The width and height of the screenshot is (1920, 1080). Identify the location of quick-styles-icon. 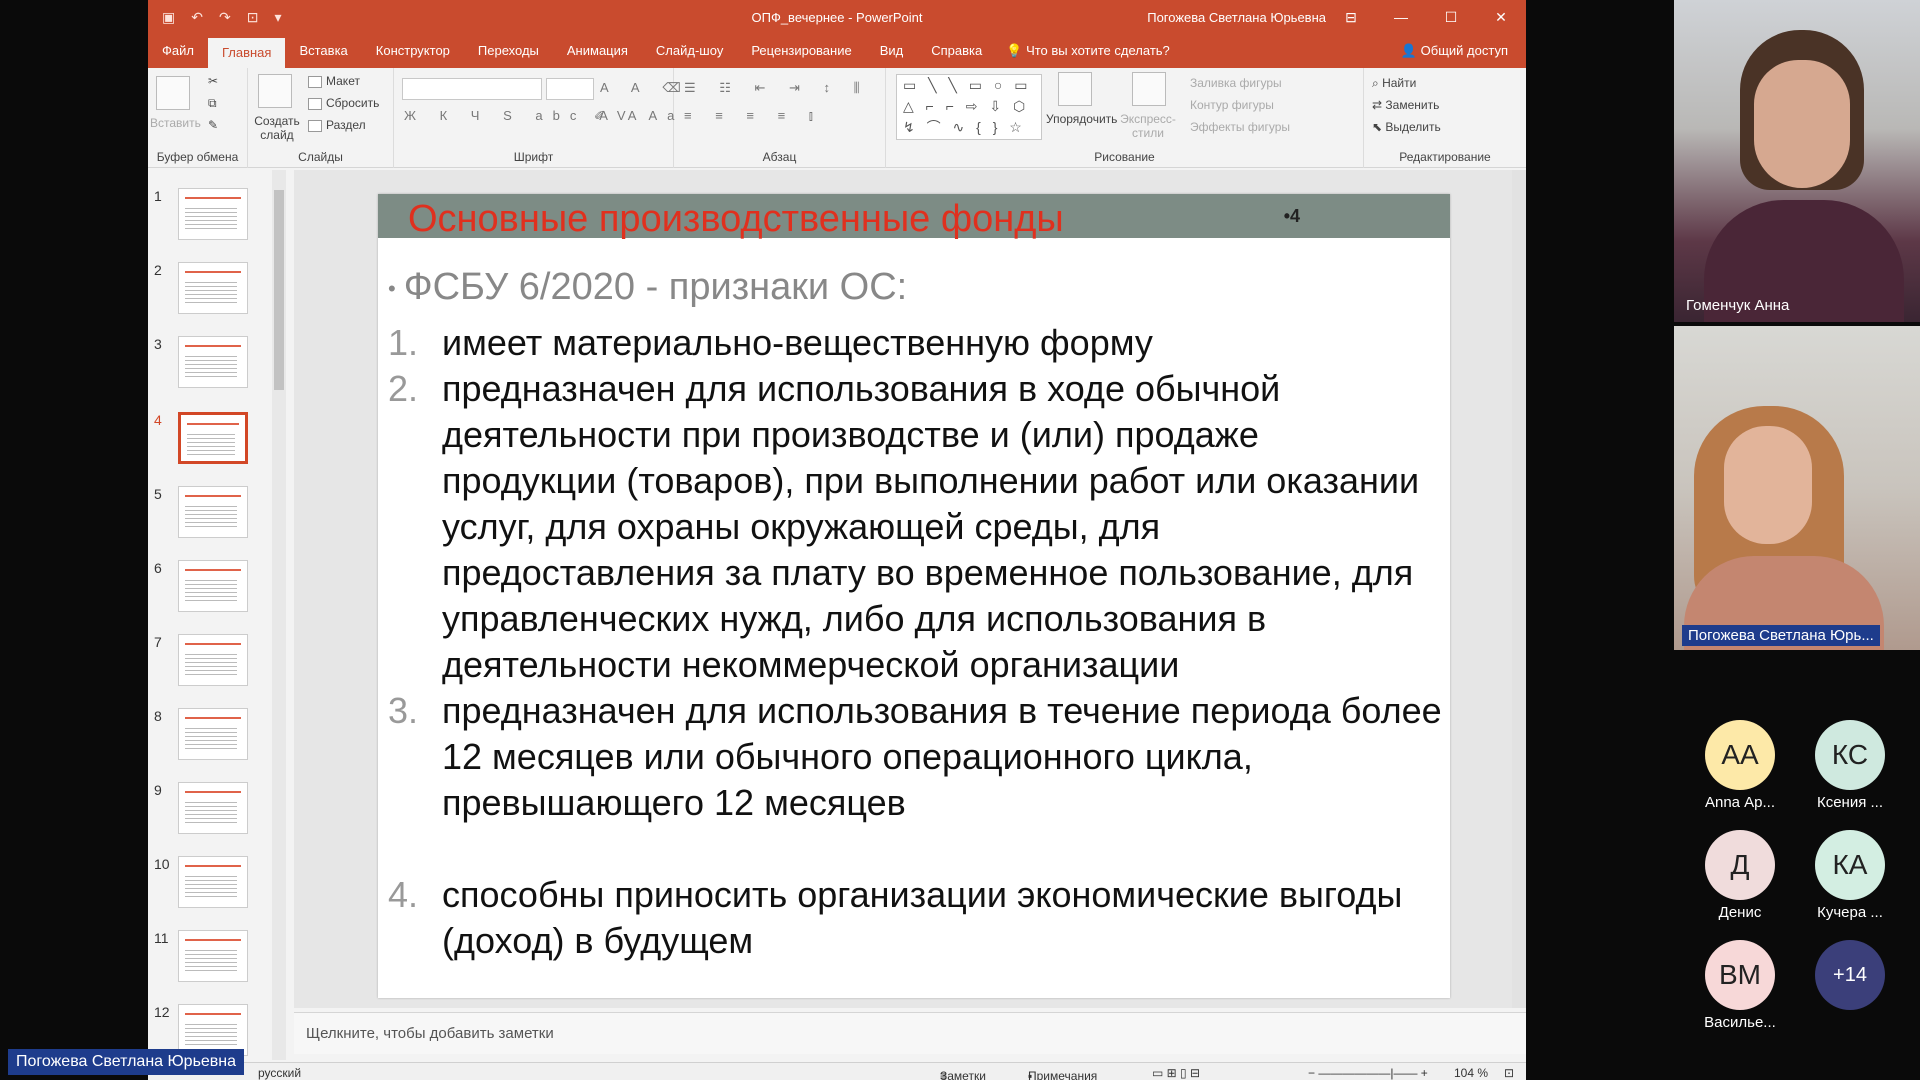
(1149, 89).